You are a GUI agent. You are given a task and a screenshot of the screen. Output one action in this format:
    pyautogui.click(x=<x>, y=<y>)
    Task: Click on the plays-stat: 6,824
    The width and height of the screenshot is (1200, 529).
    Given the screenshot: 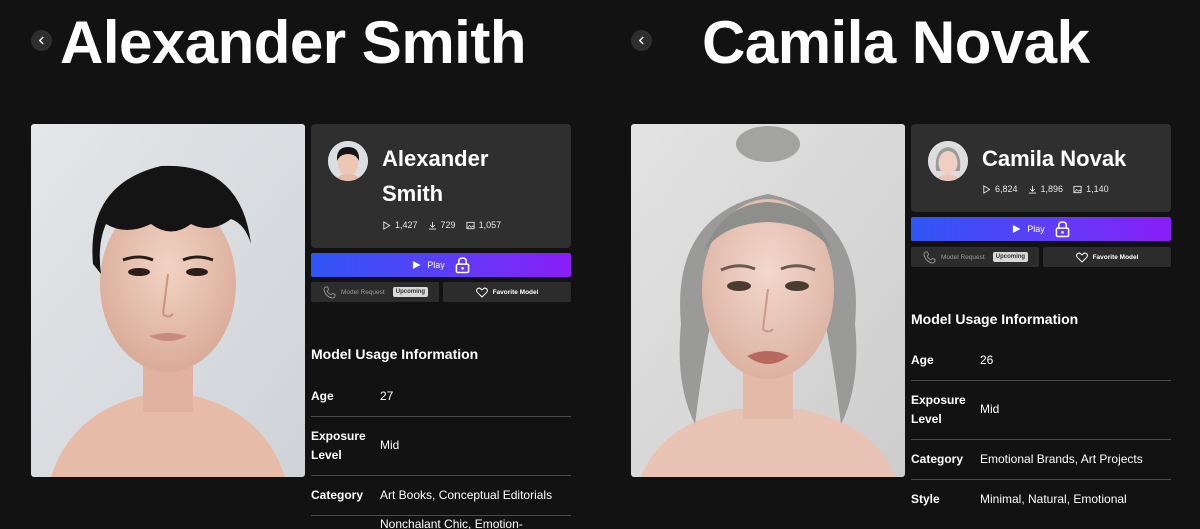 What is the action you would take?
    pyautogui.click(x=1000, y=189)
    